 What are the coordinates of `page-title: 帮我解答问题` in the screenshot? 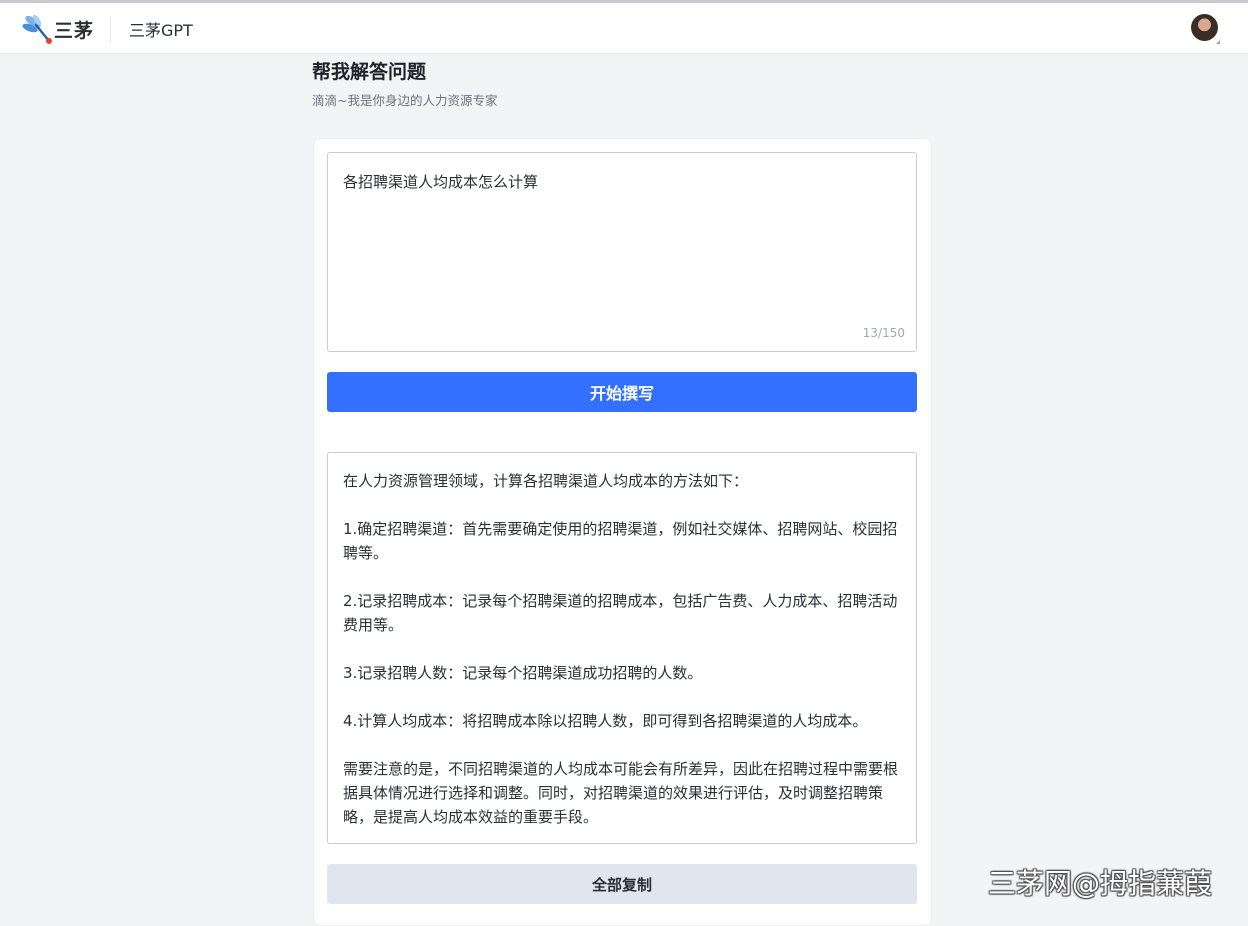 It's located at (369, 72).